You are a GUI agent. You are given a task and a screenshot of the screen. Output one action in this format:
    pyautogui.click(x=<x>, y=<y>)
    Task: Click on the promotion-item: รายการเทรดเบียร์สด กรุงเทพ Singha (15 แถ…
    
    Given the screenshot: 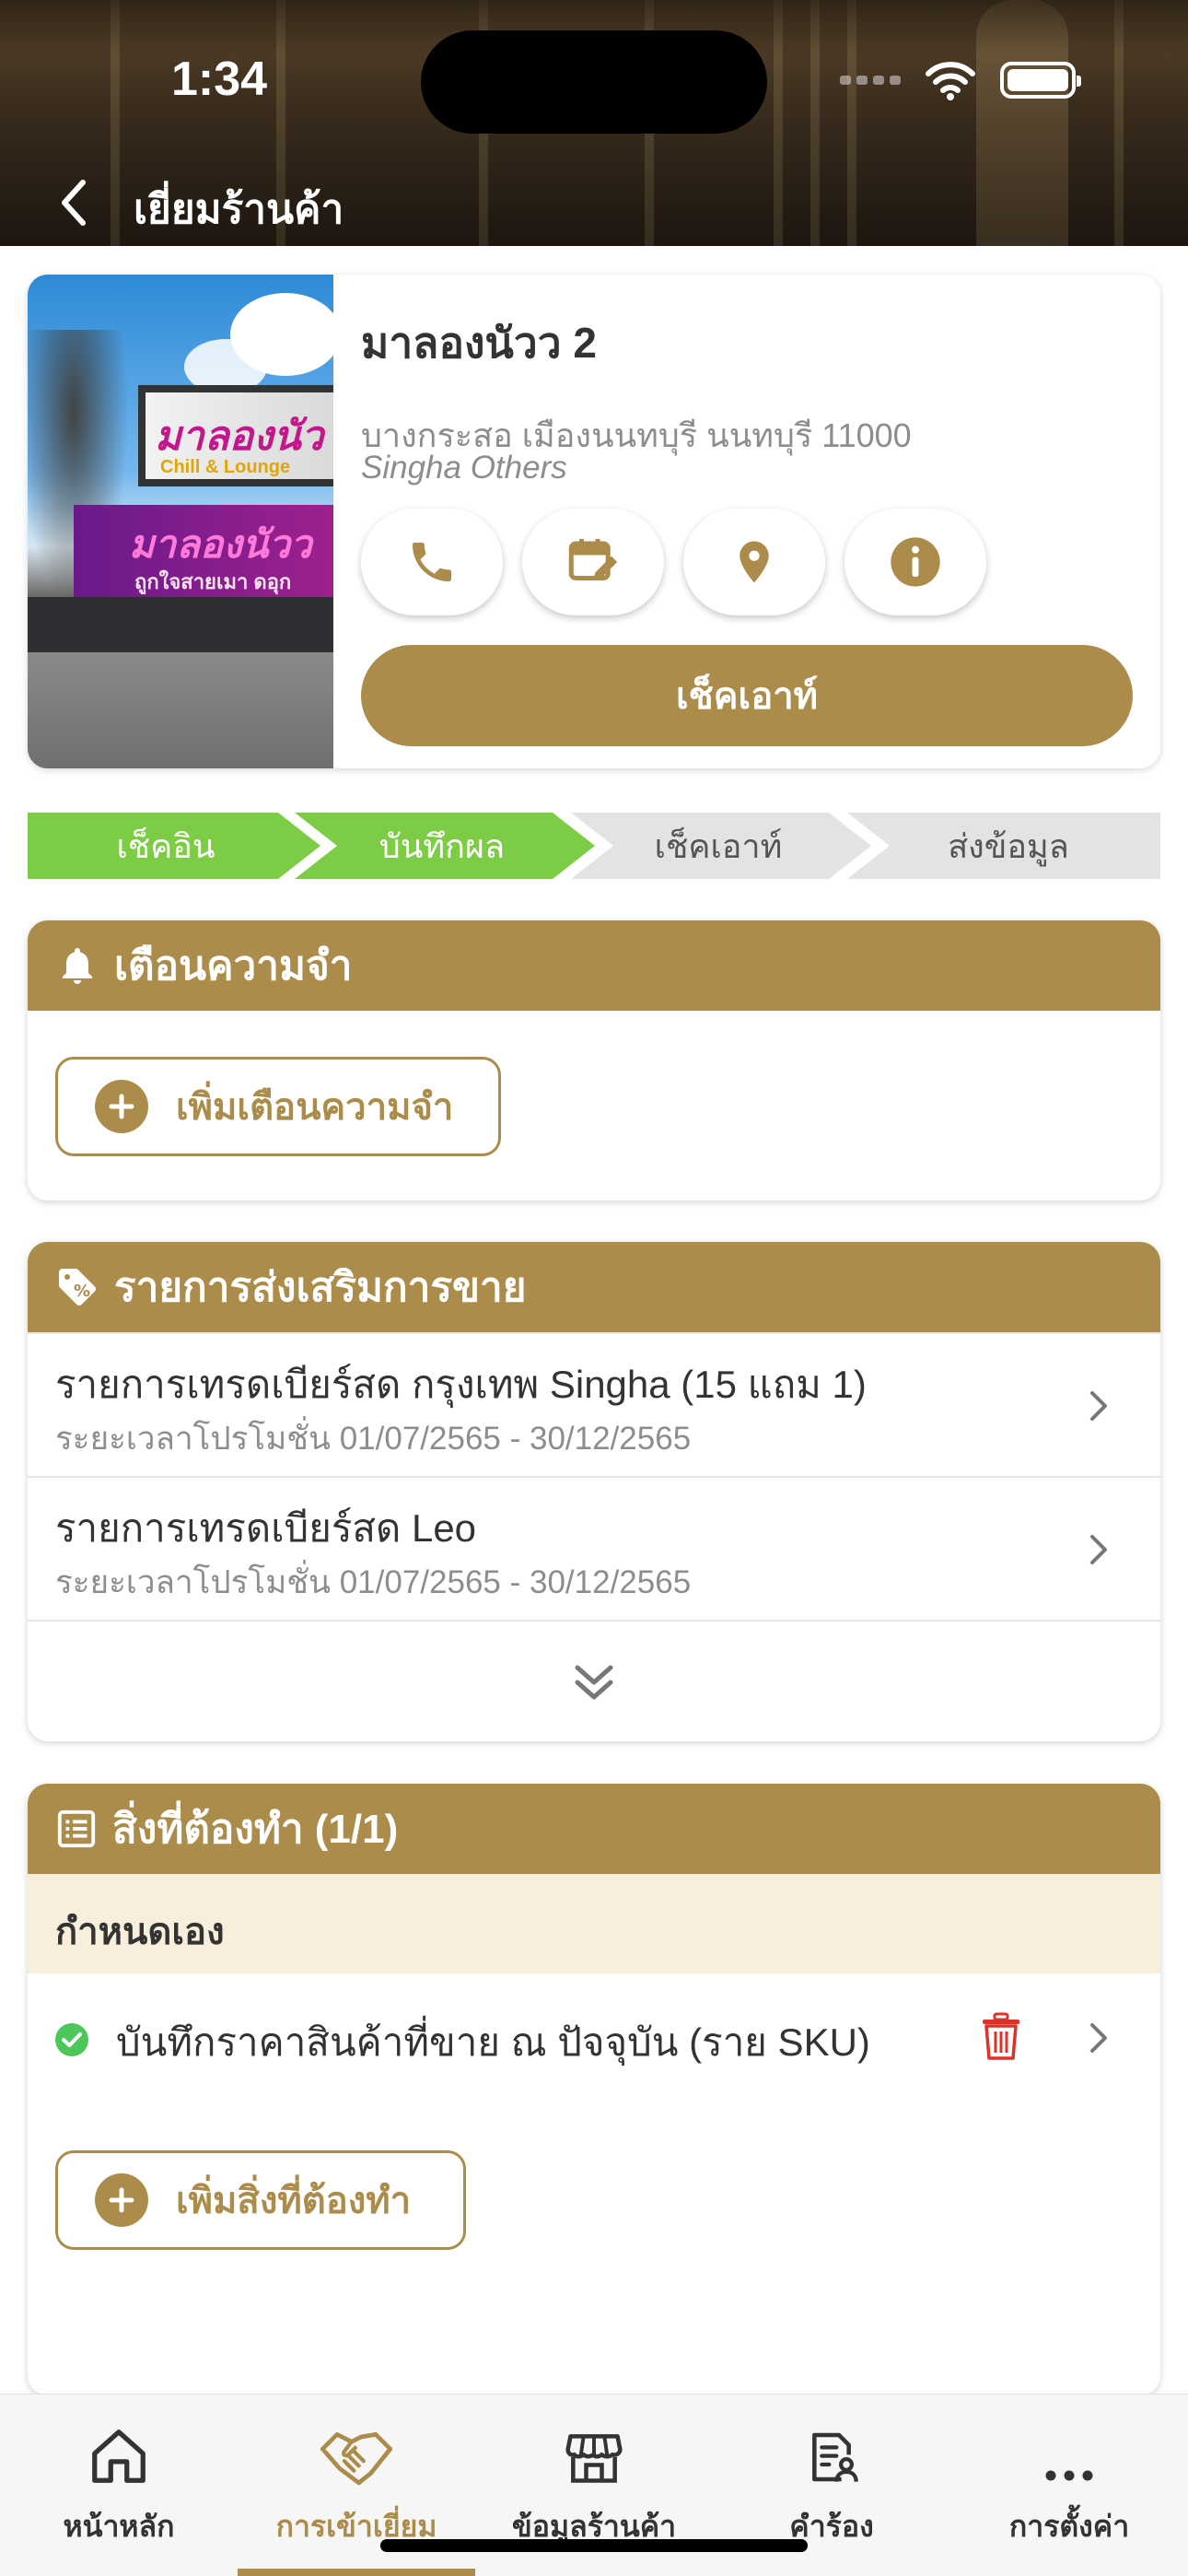 What is the action you would take?
    pyautogui.click(x=594, y=1404)
    